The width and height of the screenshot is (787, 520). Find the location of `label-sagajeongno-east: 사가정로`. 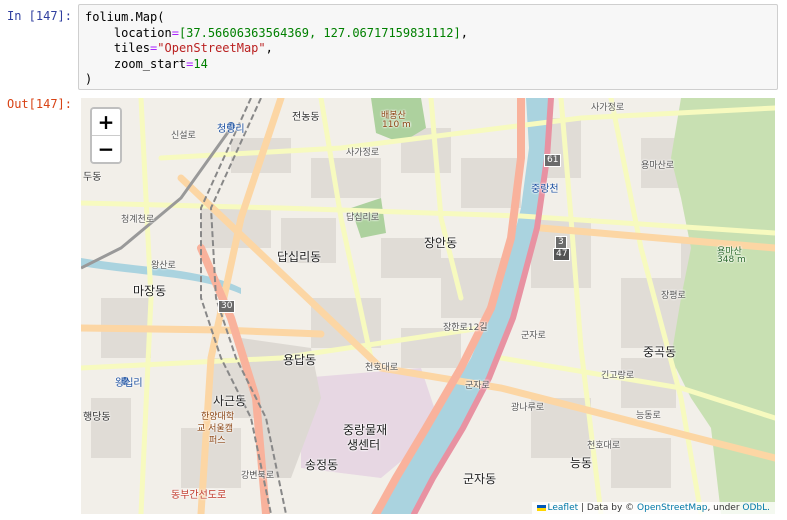

label-sagajeongno-east: 사가정로 is located at coordinates (608, 108).